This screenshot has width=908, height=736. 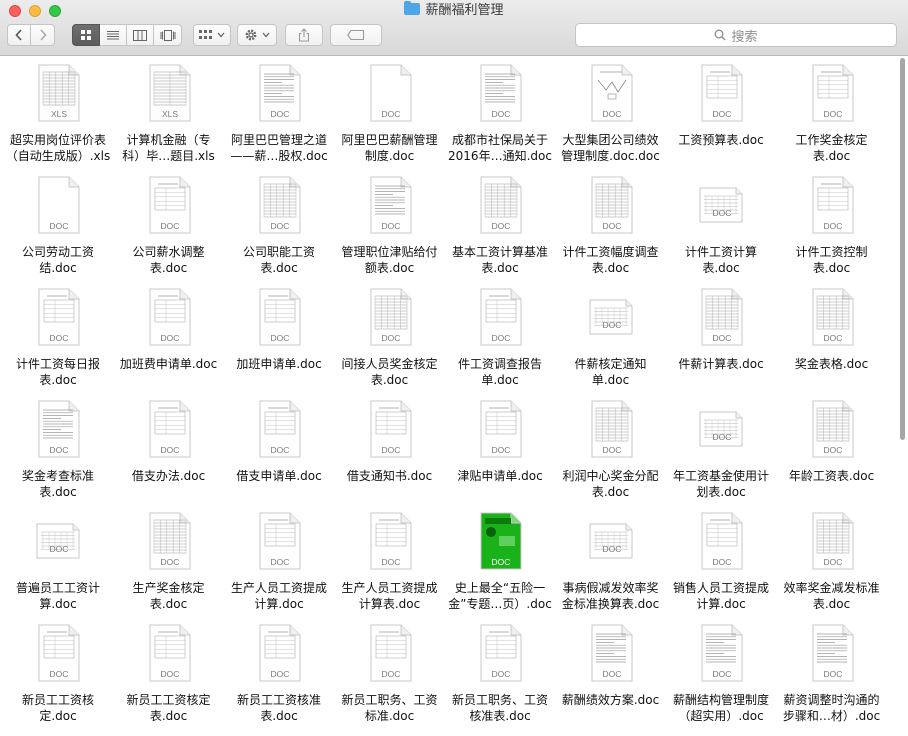 What do you see at coordinates (169, 112) in the screenshot?
I see `file-item: XLS 计算机金融（专 科）毕…题目.xls` at bounding box center [169, 112].